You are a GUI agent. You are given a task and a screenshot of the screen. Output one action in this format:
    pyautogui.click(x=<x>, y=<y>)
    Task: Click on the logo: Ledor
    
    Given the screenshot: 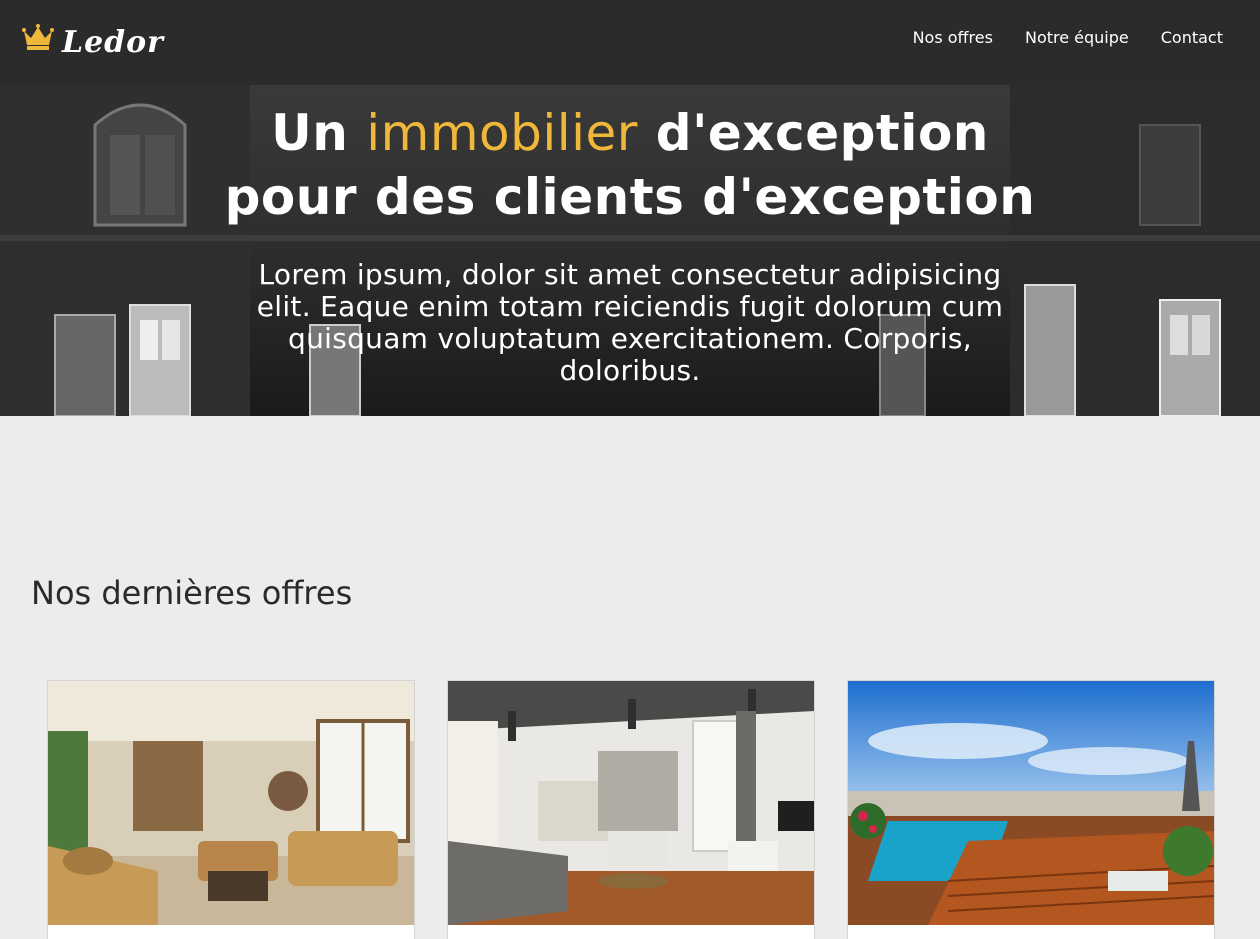 What is the action you would take?
    pyautogui.click(x=93, y=42)
    